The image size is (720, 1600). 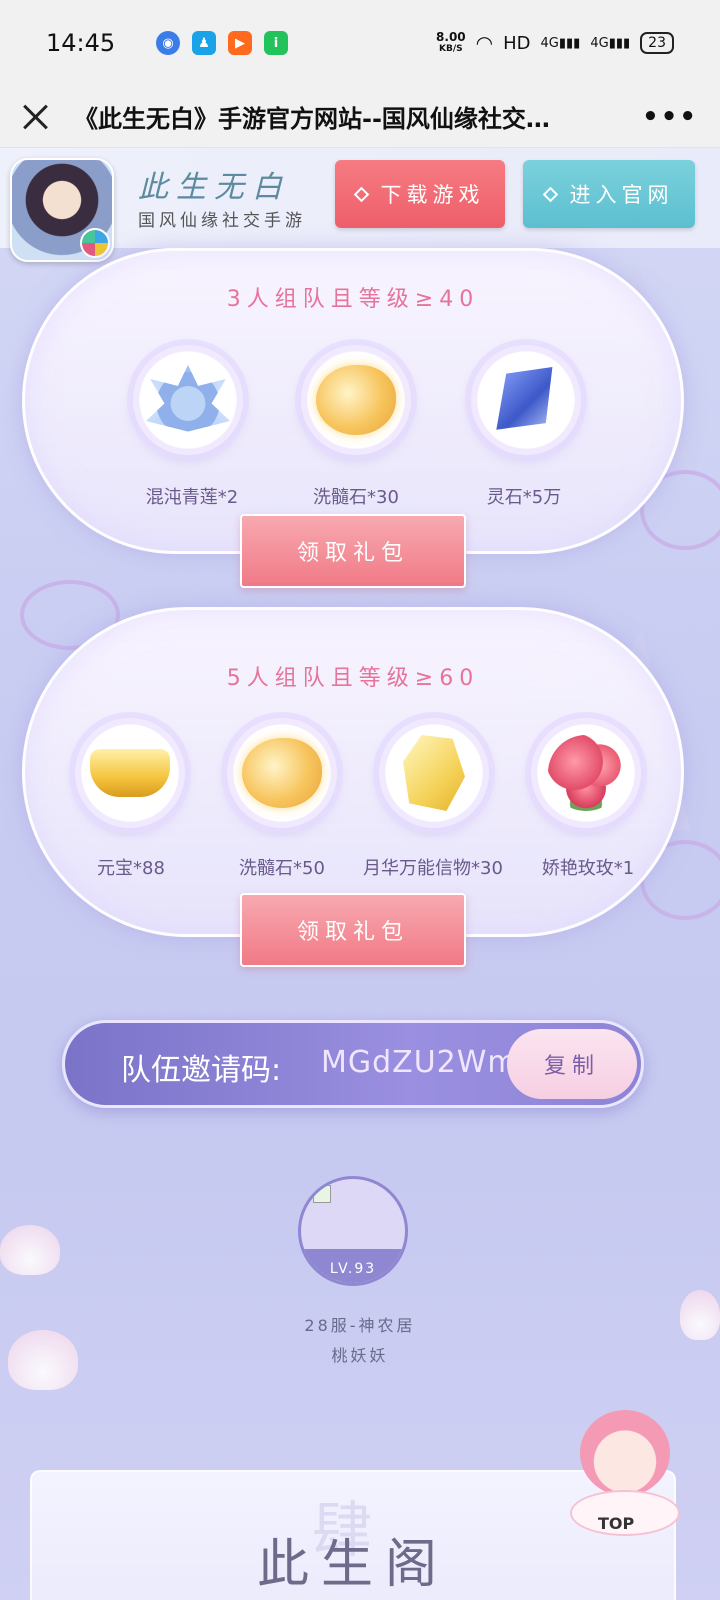 What do you see at coordinates (621, 195) in the screenshot?
I see `enter-official-site-label: 进入官网` at bounding box center [621, 195].